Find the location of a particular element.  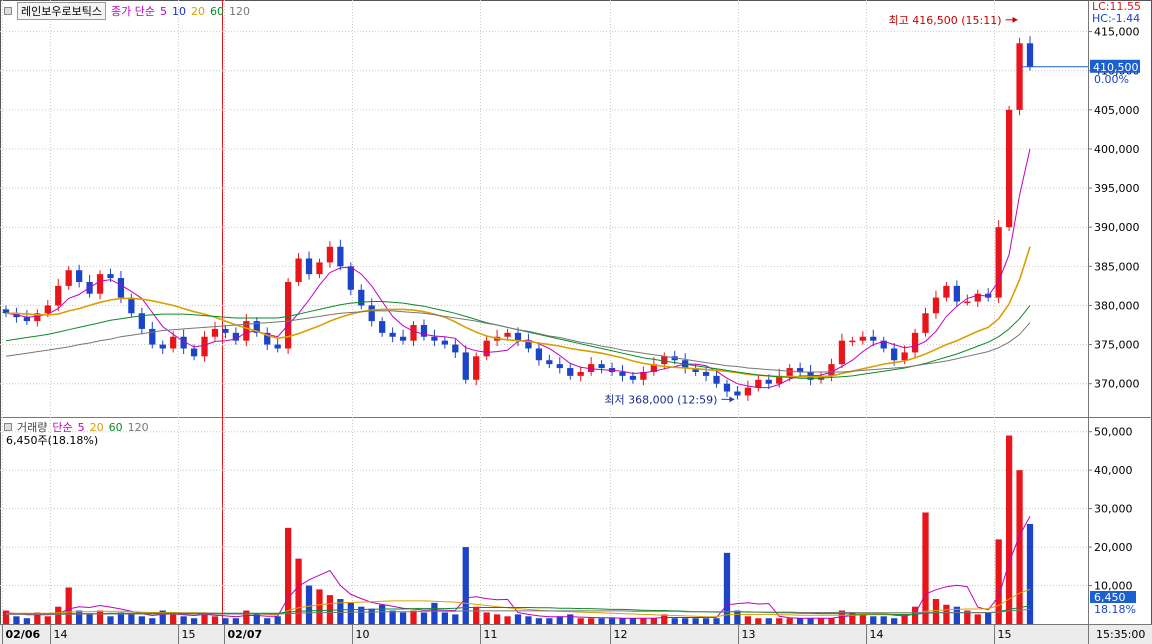

volume-tick-label: 40,000 is located at coordinates (1113, 470).